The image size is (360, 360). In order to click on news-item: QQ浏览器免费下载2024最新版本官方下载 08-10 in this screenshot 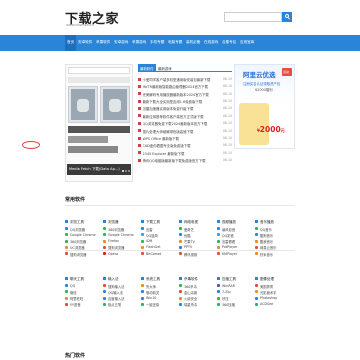, I will do `click(185, 123)`.